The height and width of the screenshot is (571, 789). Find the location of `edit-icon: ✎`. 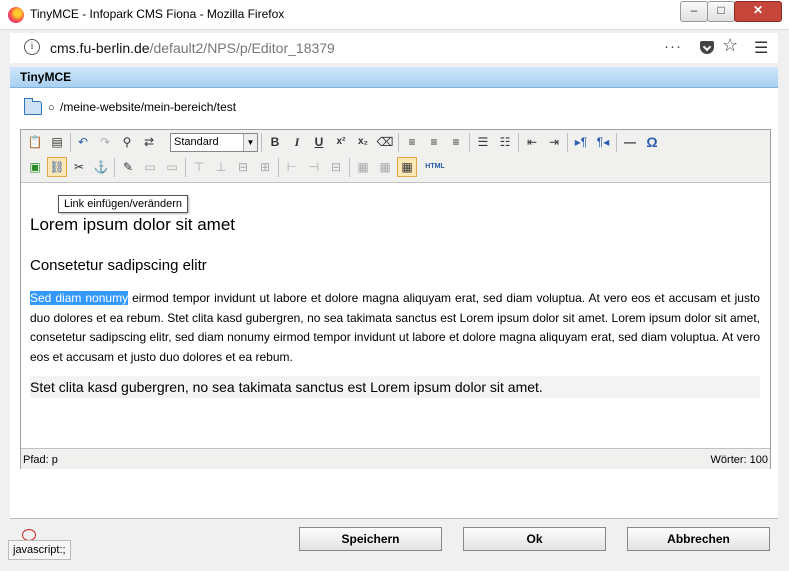

edit-icon: ✎ is located at coordinates (128, 167).